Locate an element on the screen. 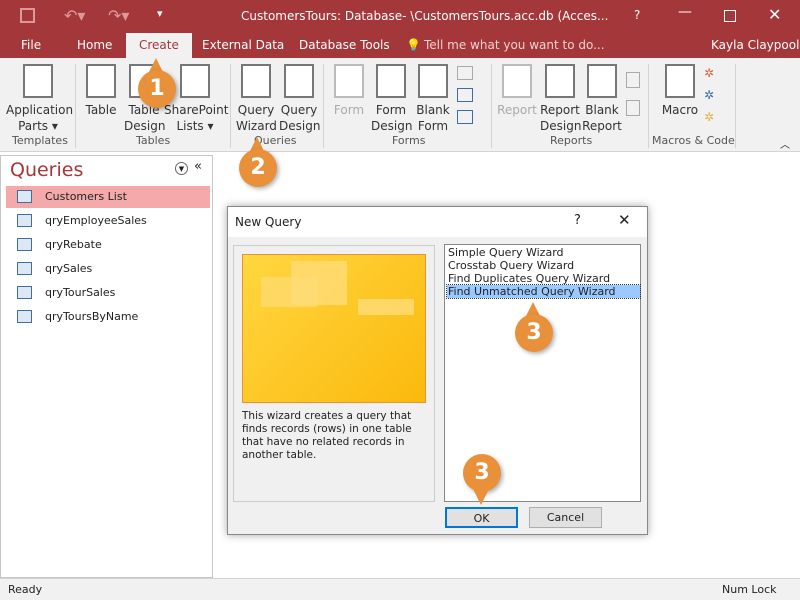 This screenshot has width=800, height=600. table-button: Table is located at coordinates (101, 91).